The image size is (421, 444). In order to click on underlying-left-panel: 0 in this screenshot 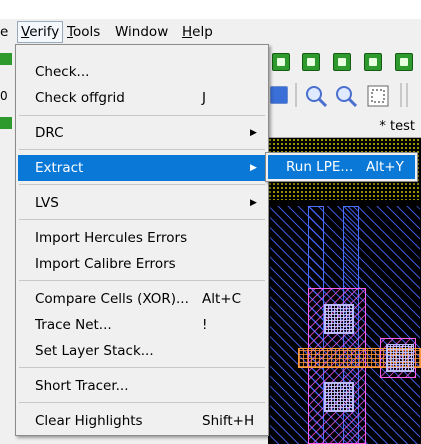, I will do `click(7, 244)`.